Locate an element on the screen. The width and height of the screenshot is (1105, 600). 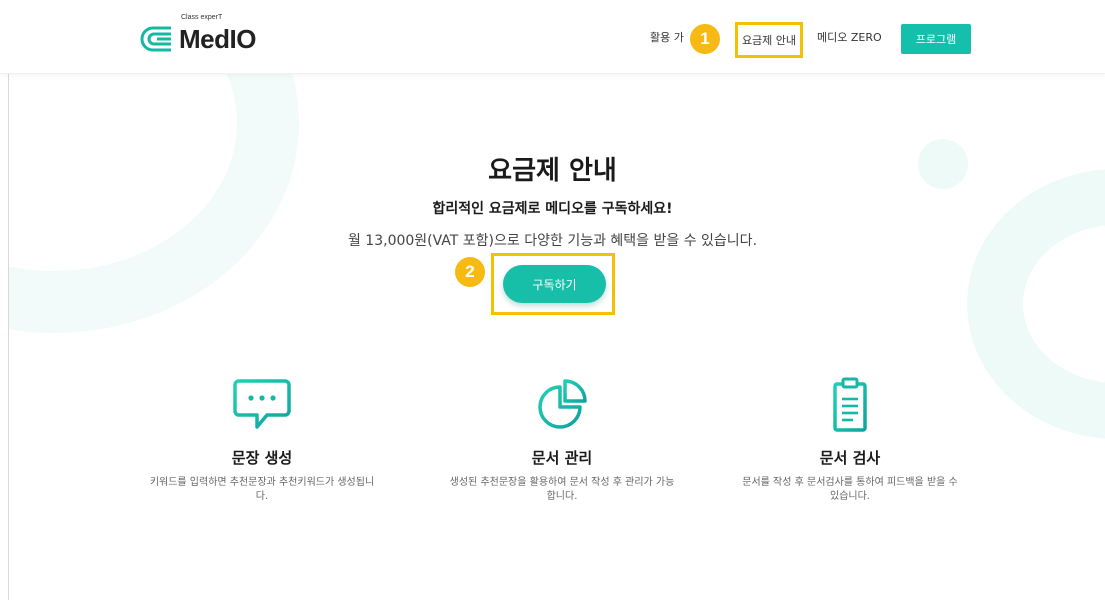
clipboard-icon is located at coordinates (850, 405).